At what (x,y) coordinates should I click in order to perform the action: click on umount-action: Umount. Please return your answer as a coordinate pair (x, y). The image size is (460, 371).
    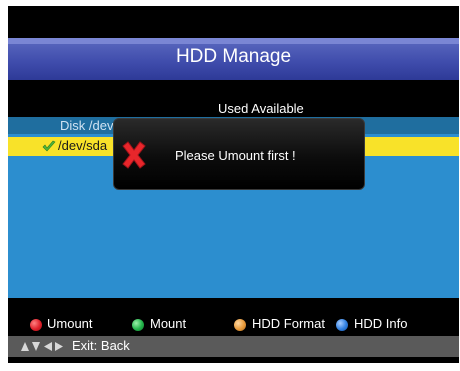
    Looking at the image, I should click on (70, 323).